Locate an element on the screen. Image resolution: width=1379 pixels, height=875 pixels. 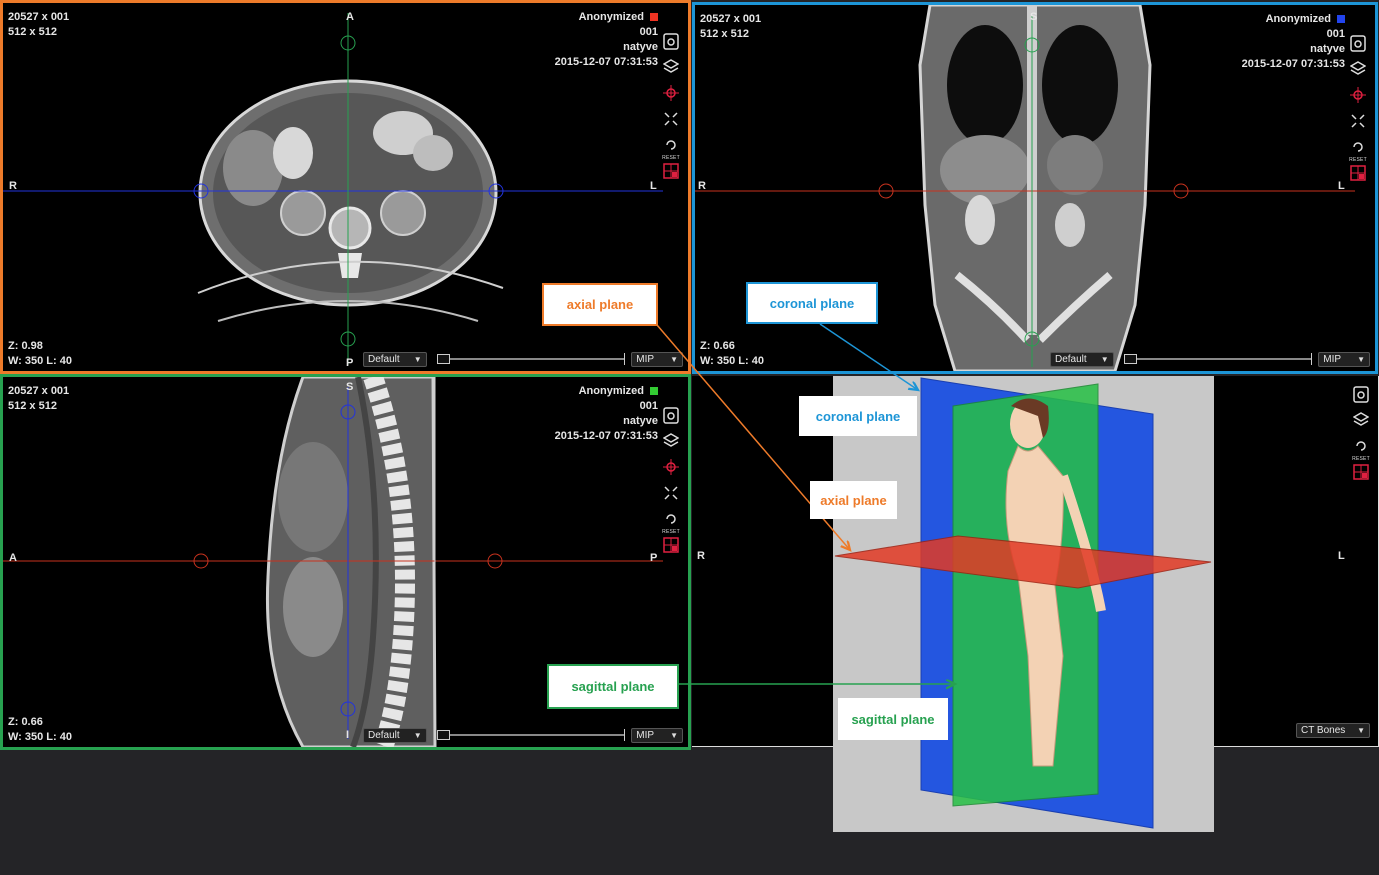
axial-plane-callout: axial plane is located at coordinates (600, 304).